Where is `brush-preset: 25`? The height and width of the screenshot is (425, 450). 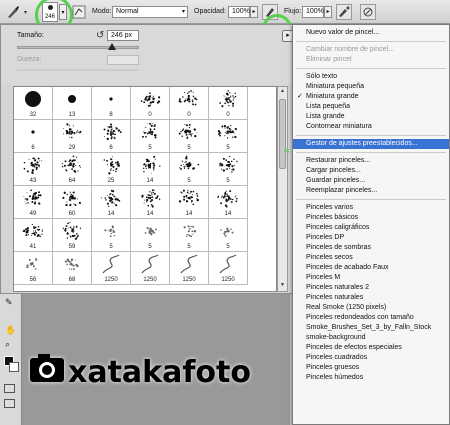
brush-preset: 25 is located at coordinates (111, 169).